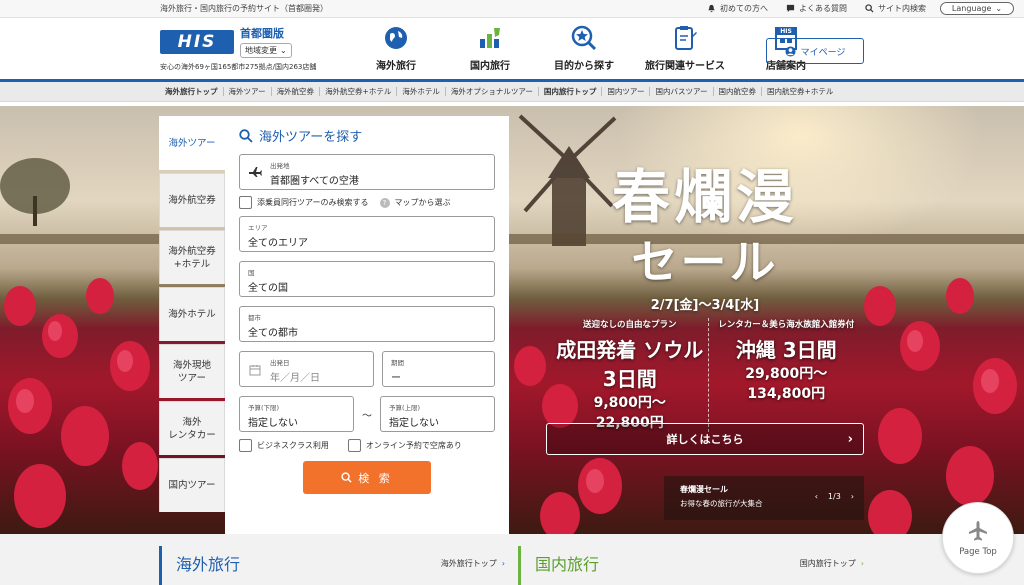  Describe the element at coordinates (192, 143) in the screenshot. I see `tab-overseas-tour: 海外ツアー` at that location.